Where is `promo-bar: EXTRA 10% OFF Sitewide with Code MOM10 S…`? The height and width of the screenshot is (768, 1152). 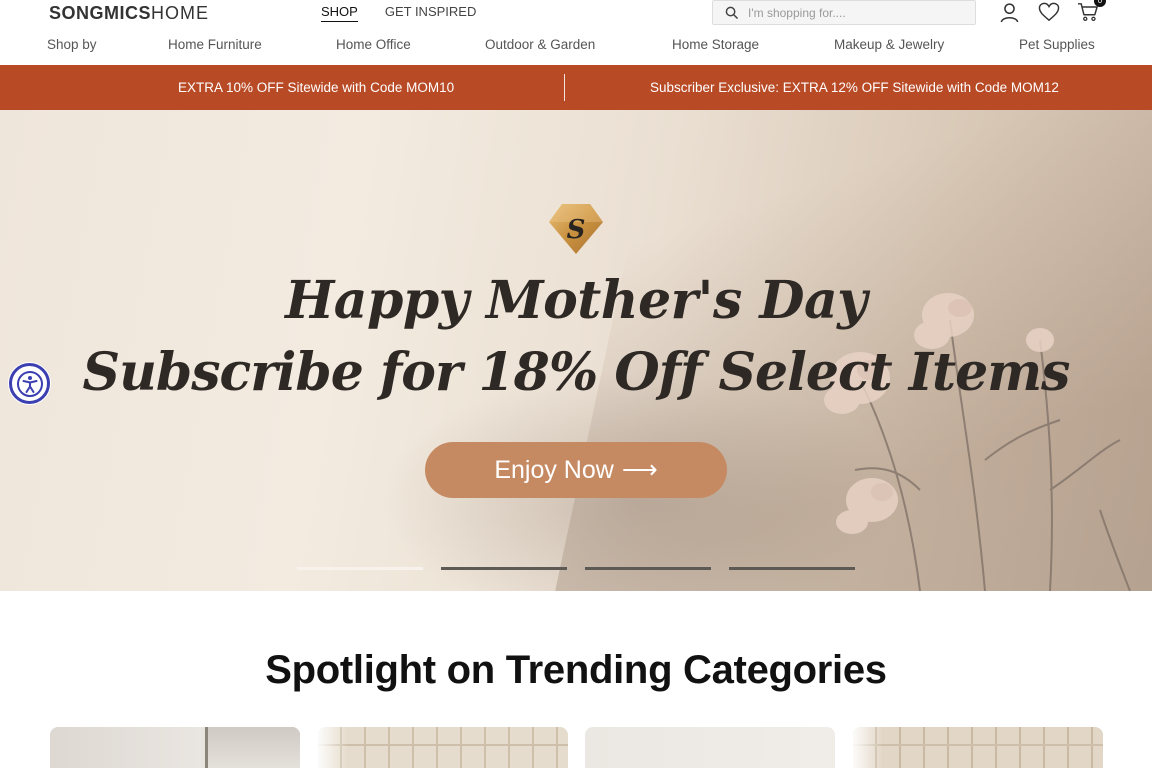 promo-bar: EXTRA 10% OFF Sitewide with Code MOM10 S… is located at coordinates (576, 87).